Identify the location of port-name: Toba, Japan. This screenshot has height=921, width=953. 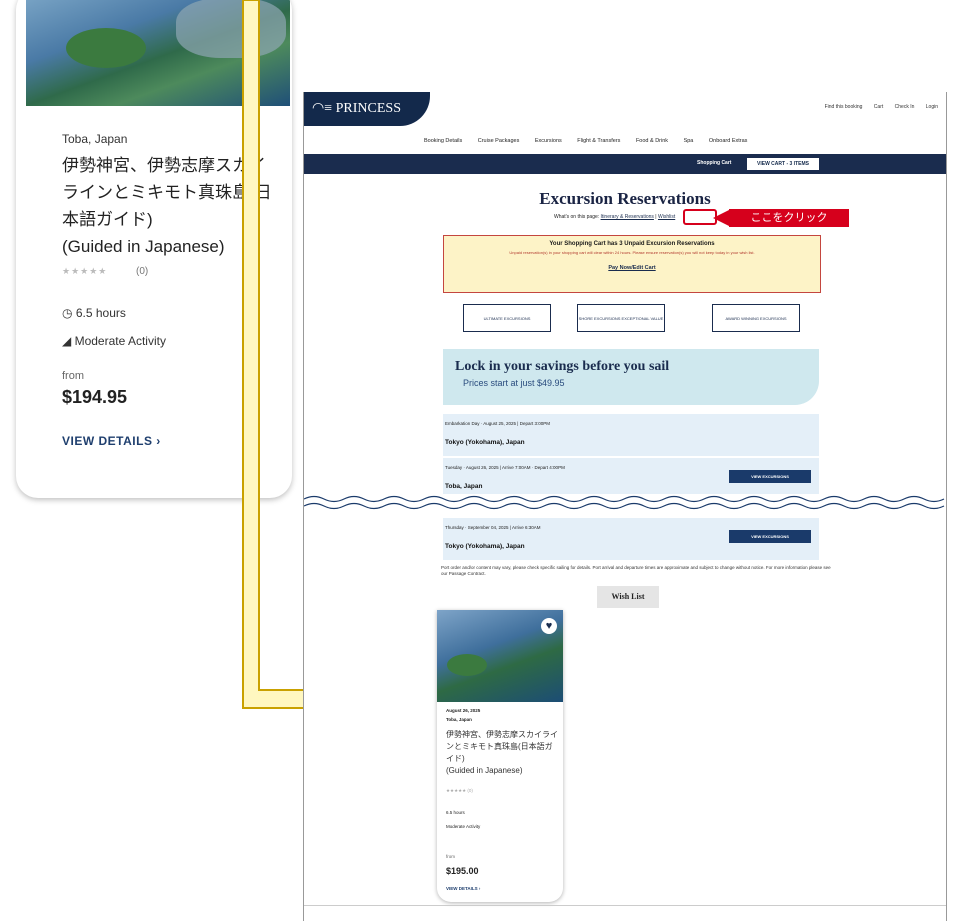
(464, 486).